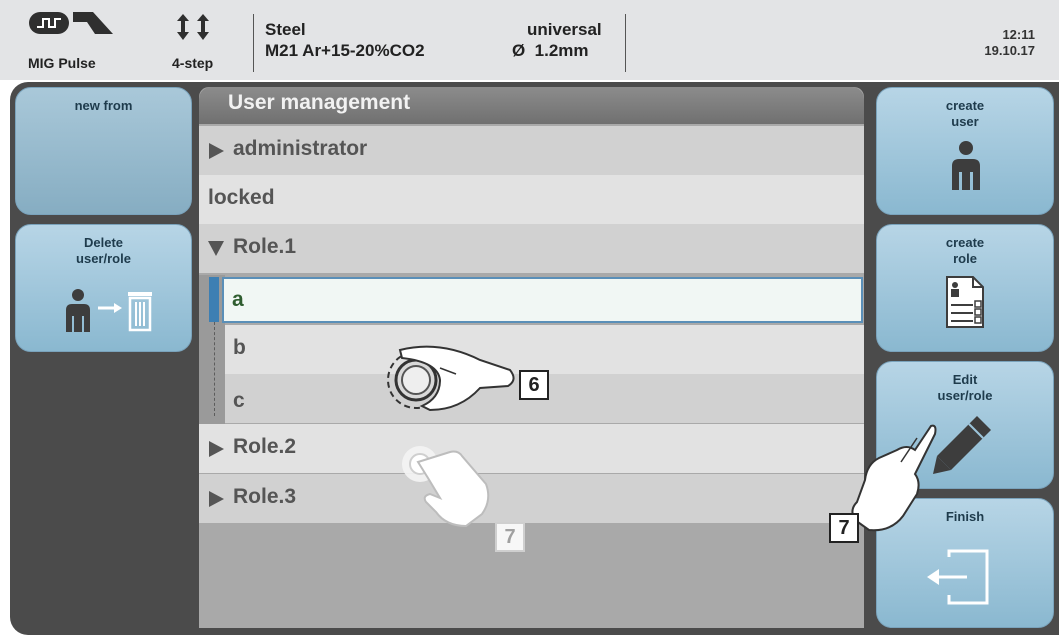 This screenshot has height=635, width=1059. I want to click on exit-icon, so click(960, 577).